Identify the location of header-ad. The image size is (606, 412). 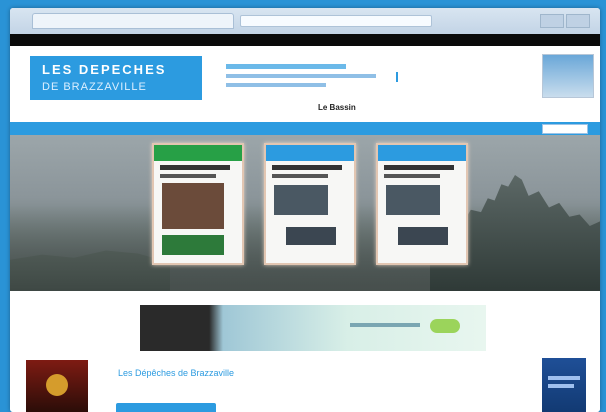
(310, 76).